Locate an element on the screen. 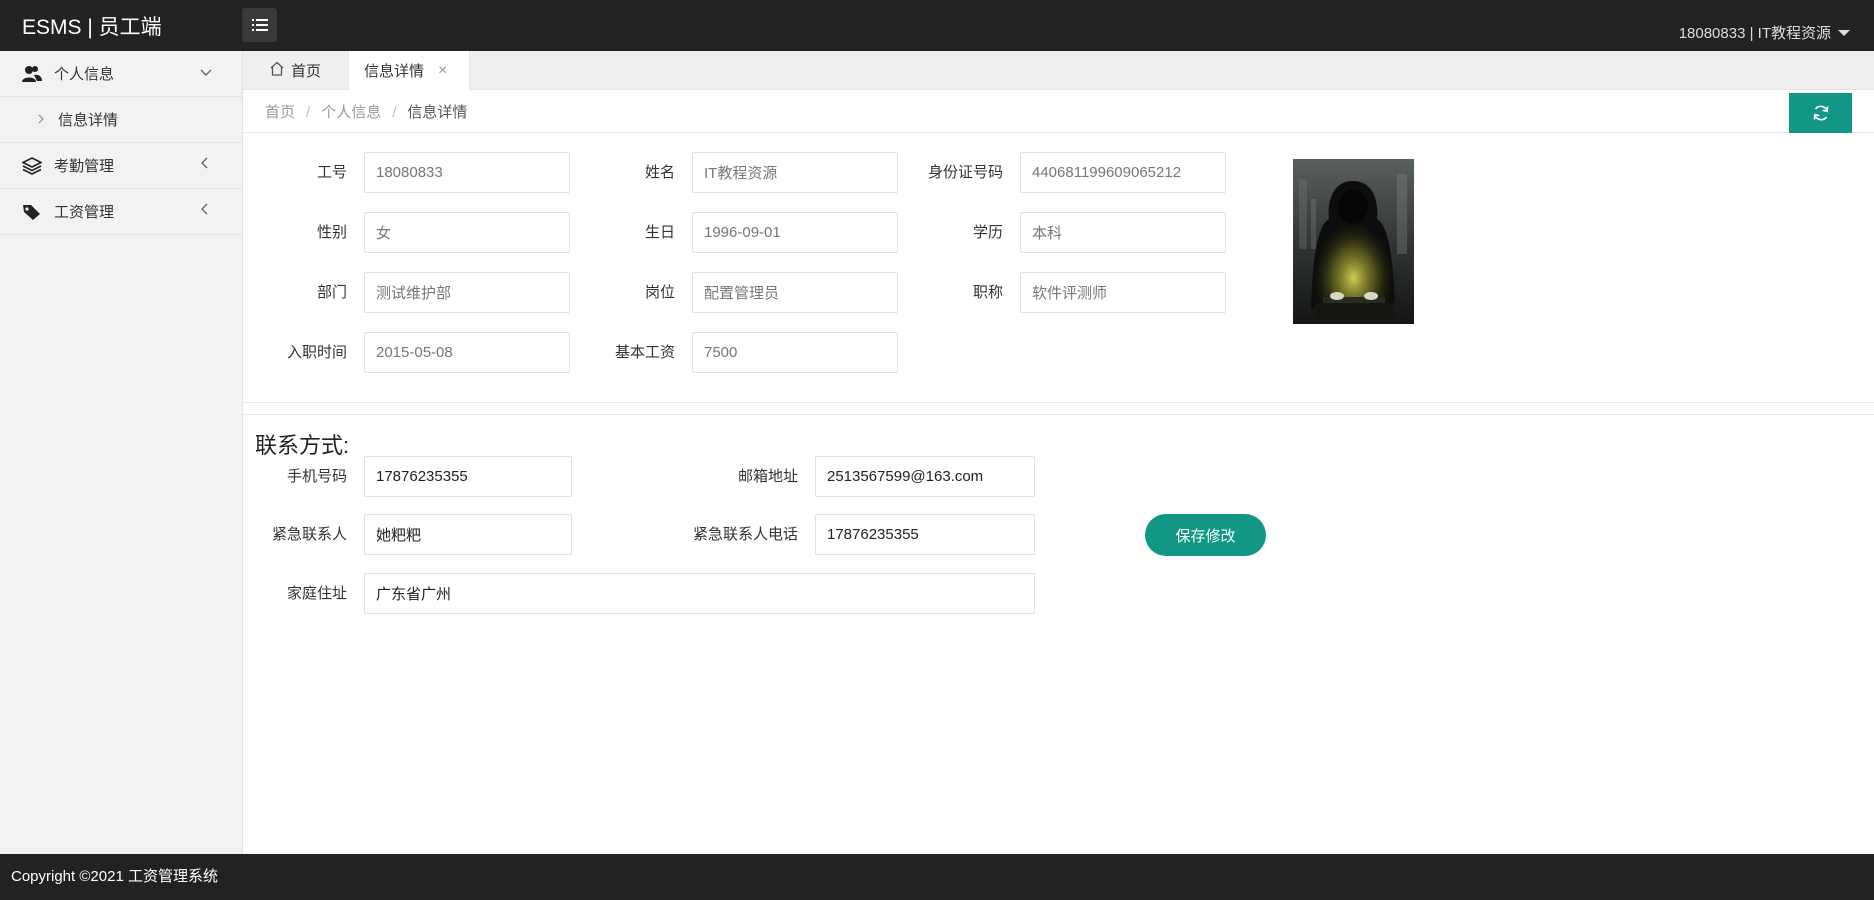 The height and width of the screenshot is (900, 1874). hire-date-label: 入职时间 is located at coordinates (316, 352).